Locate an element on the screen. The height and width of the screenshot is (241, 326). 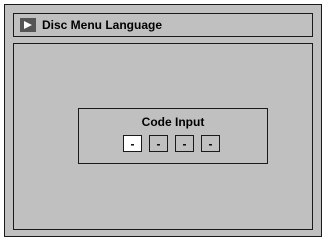
code-input-label: Code Input is located at coordinates (173, 122).